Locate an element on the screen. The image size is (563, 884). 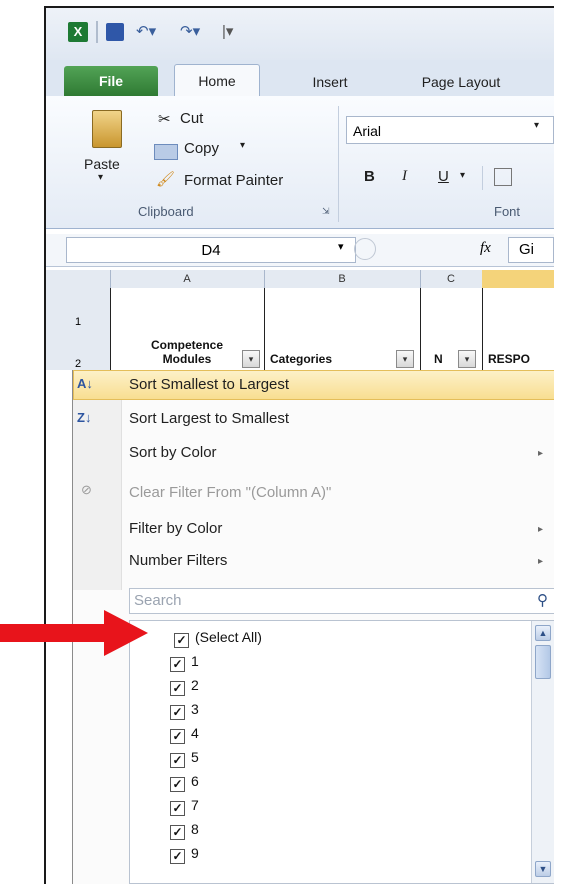
list-item: ✓ 1 is located at coordinates (184, 661).